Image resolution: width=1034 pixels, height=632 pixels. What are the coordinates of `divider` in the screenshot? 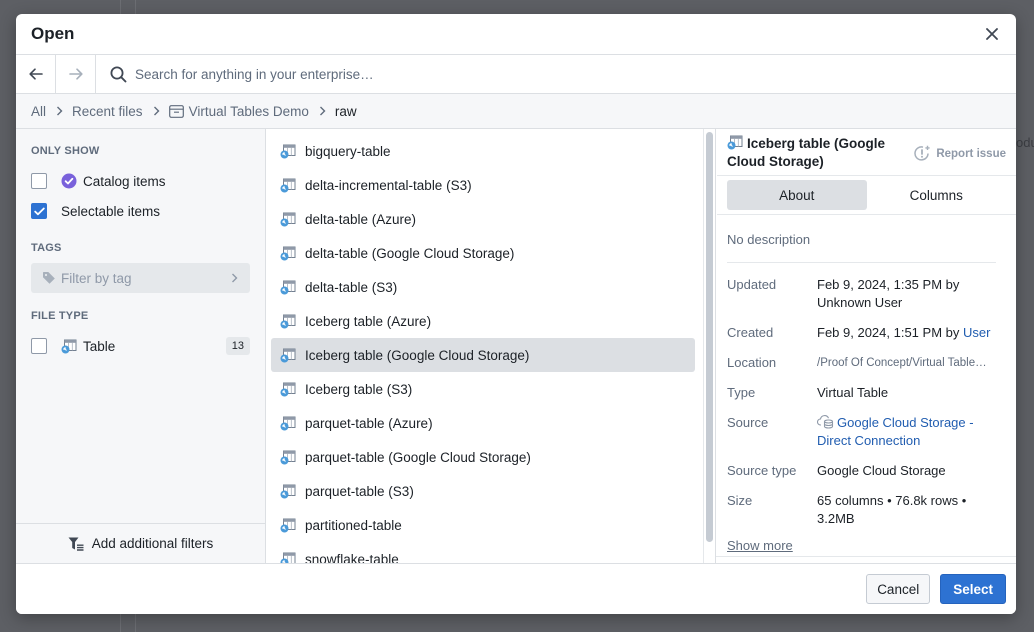 It's located at (866, 556).